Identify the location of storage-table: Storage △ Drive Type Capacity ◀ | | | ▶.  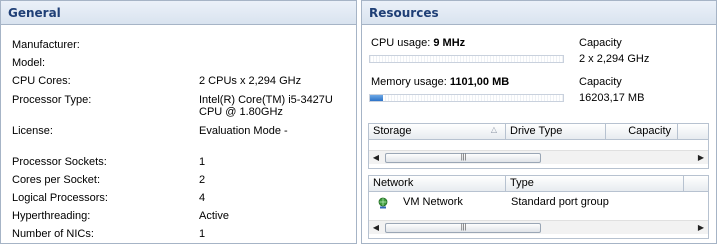
(538, 146).